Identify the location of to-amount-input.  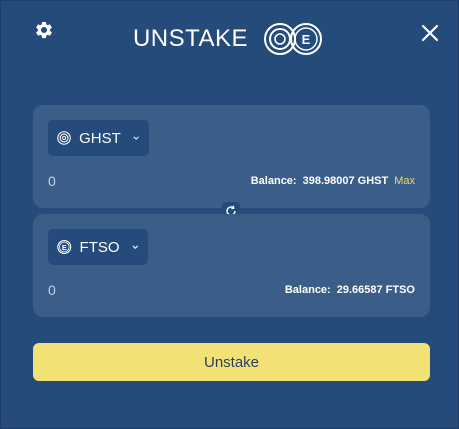
(123, 290).